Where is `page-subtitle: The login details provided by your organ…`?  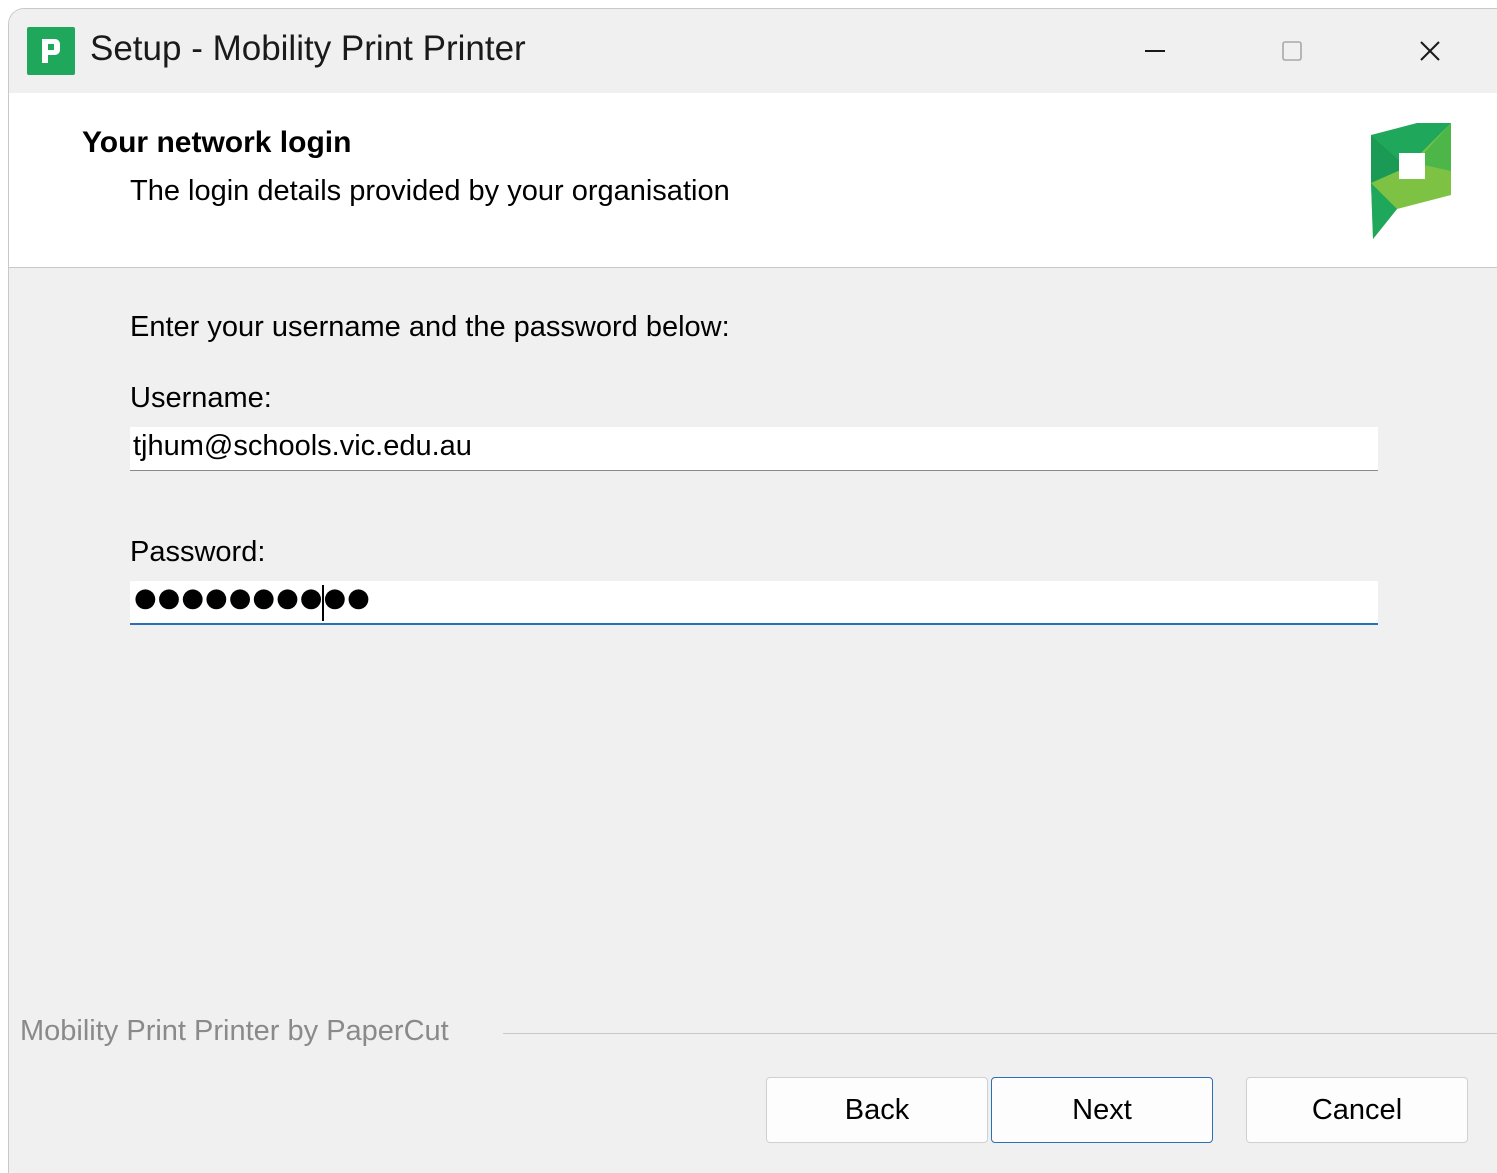
page-subtitle: The login details provided by your organ… is located at coordinates (430, 191).